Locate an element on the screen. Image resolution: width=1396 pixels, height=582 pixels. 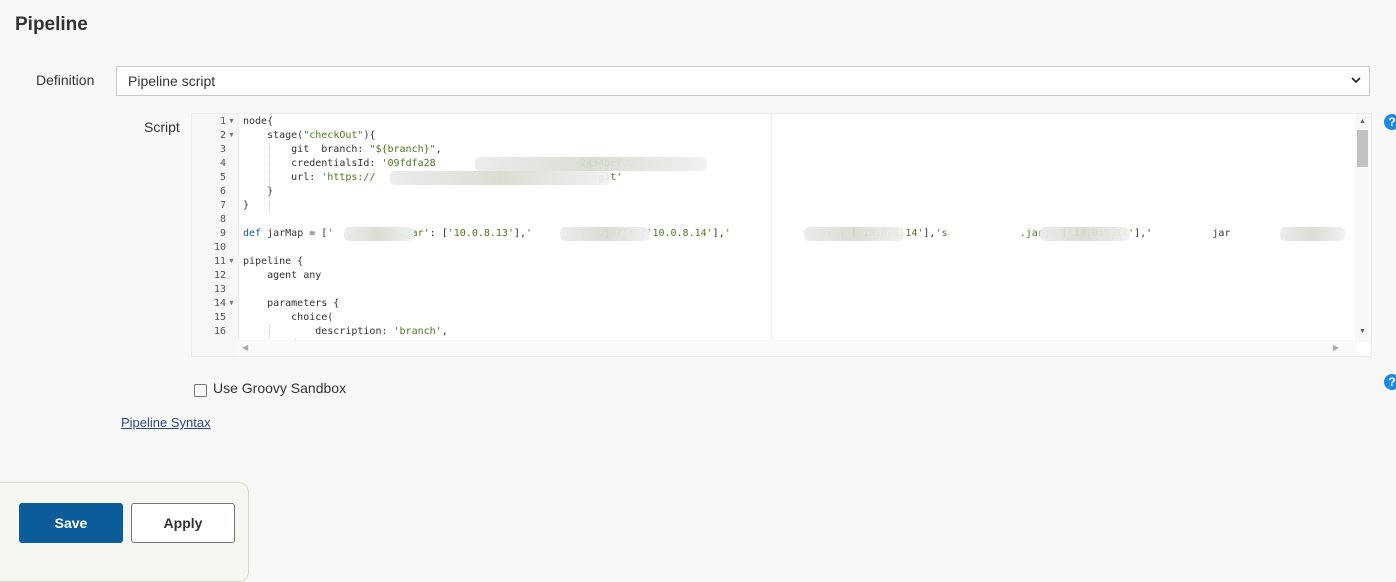
code-line: 14 ▼ parameters { is located at coordinates (773, 304).